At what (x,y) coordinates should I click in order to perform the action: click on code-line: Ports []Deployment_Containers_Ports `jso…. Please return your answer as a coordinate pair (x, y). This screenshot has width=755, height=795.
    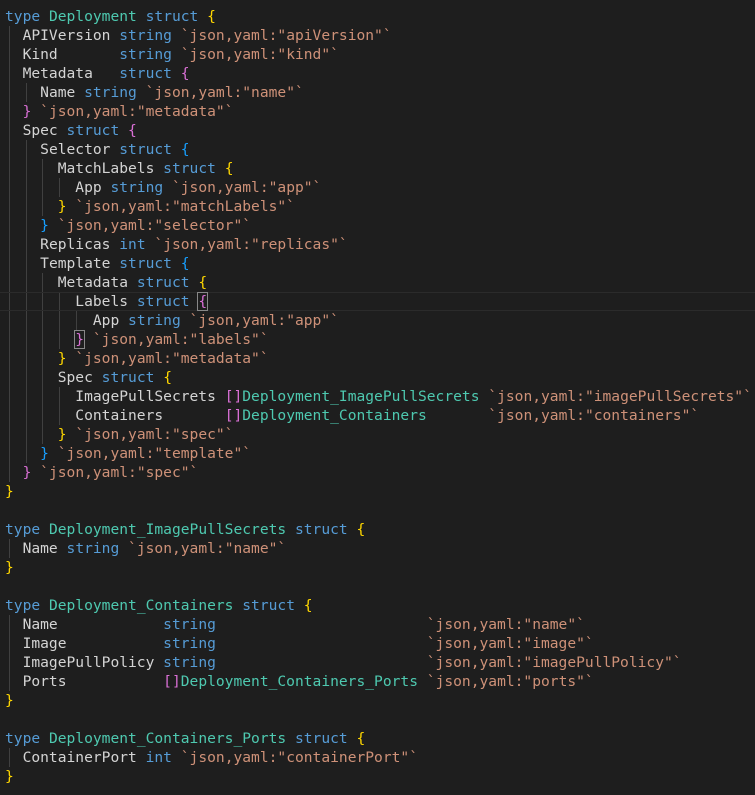
    Looking at the image, I should click on (377, 681).